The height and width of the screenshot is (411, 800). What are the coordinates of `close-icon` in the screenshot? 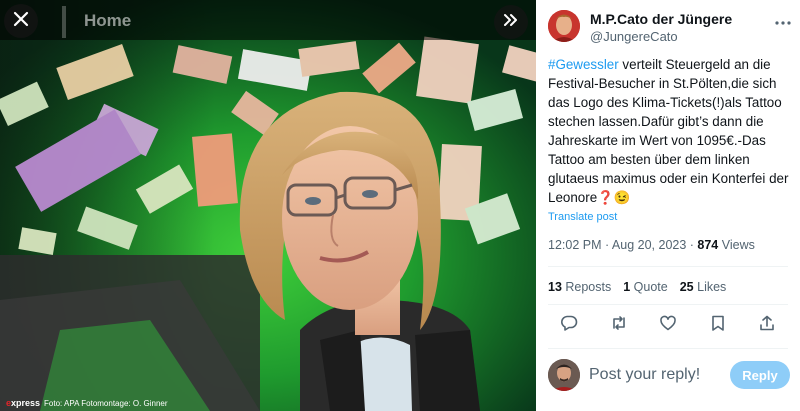 It's located at (21, 21).